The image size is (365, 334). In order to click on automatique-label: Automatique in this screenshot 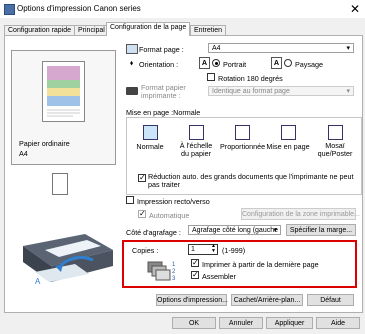, I will do `click(169, 215)`.